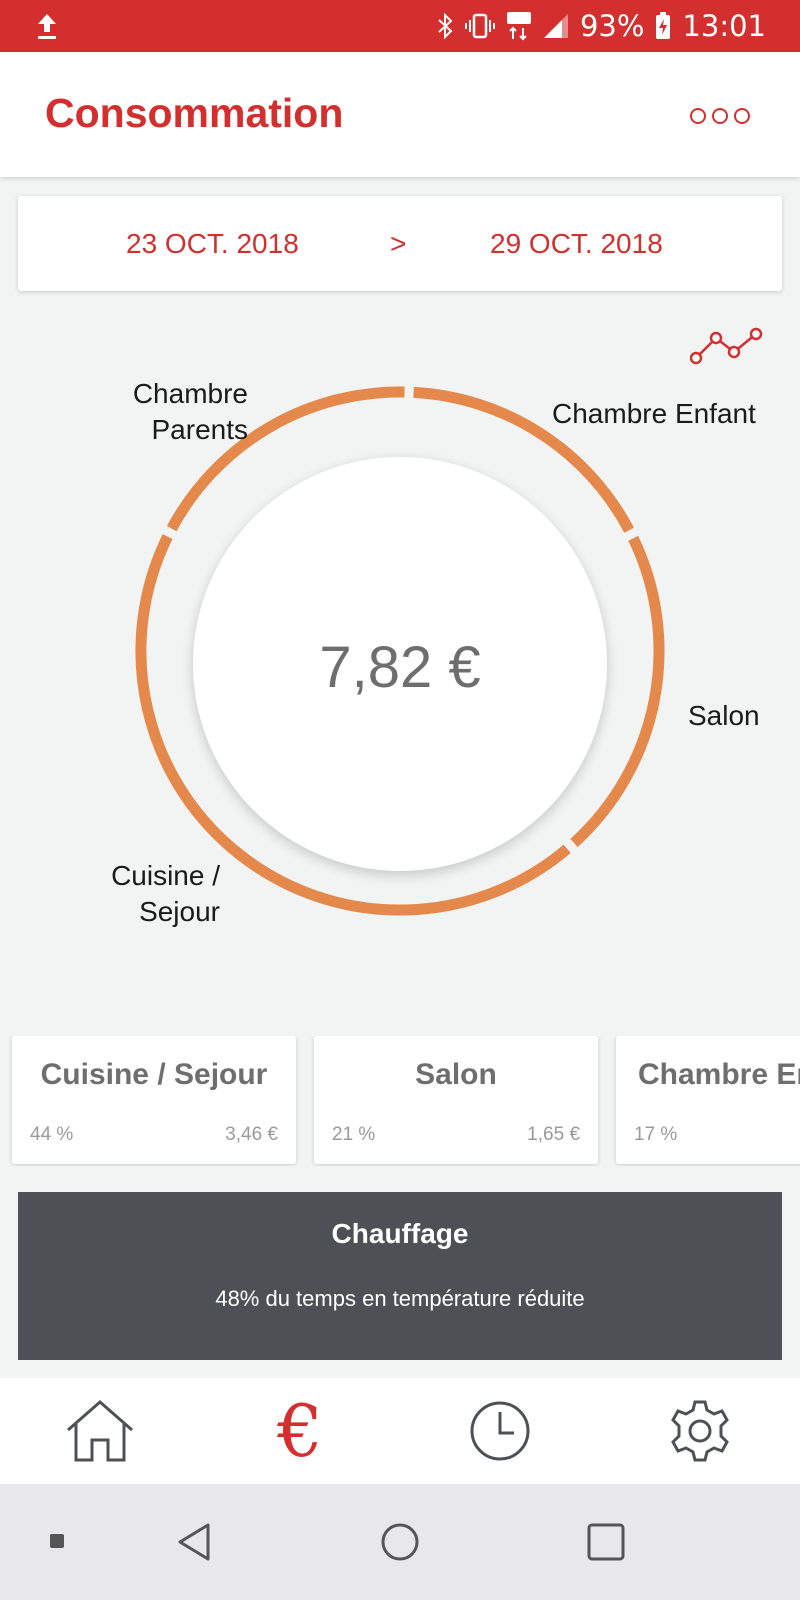 This screenshot has width=800, height=1600. Describe the element at coordinates (52, 1134) in the screenshot. I see `room-percent: 44 %` at that location.